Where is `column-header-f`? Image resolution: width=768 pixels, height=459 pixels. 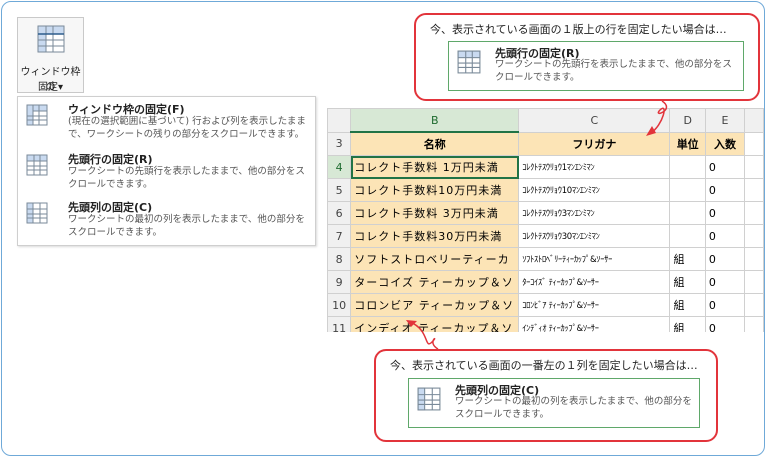 column-header-f is located at coordinates (754, 120).